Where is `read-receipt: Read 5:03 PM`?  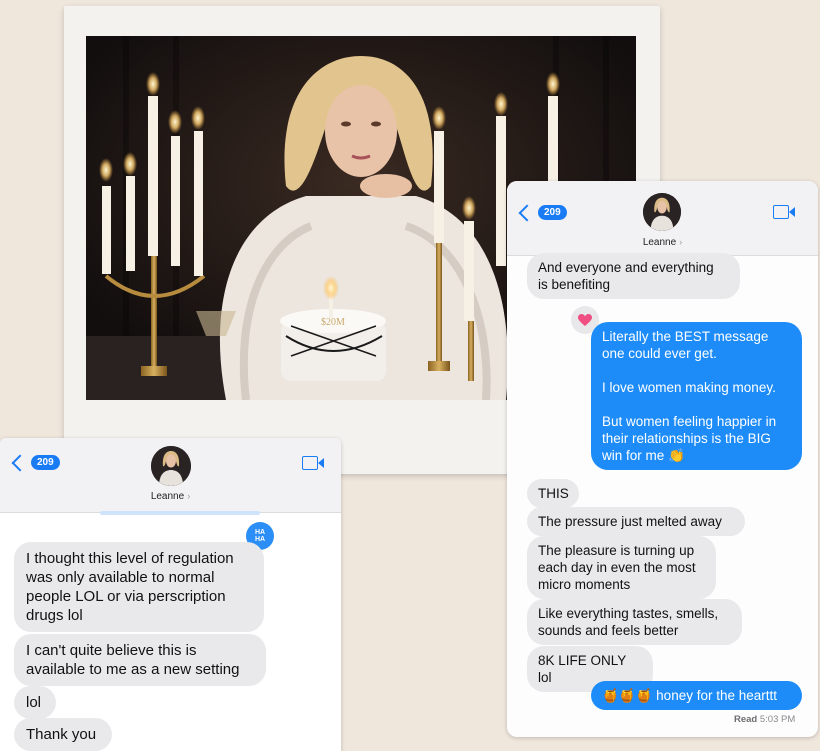
read-receipt: Read 5:03 PM is located at coordinates (764, 719).